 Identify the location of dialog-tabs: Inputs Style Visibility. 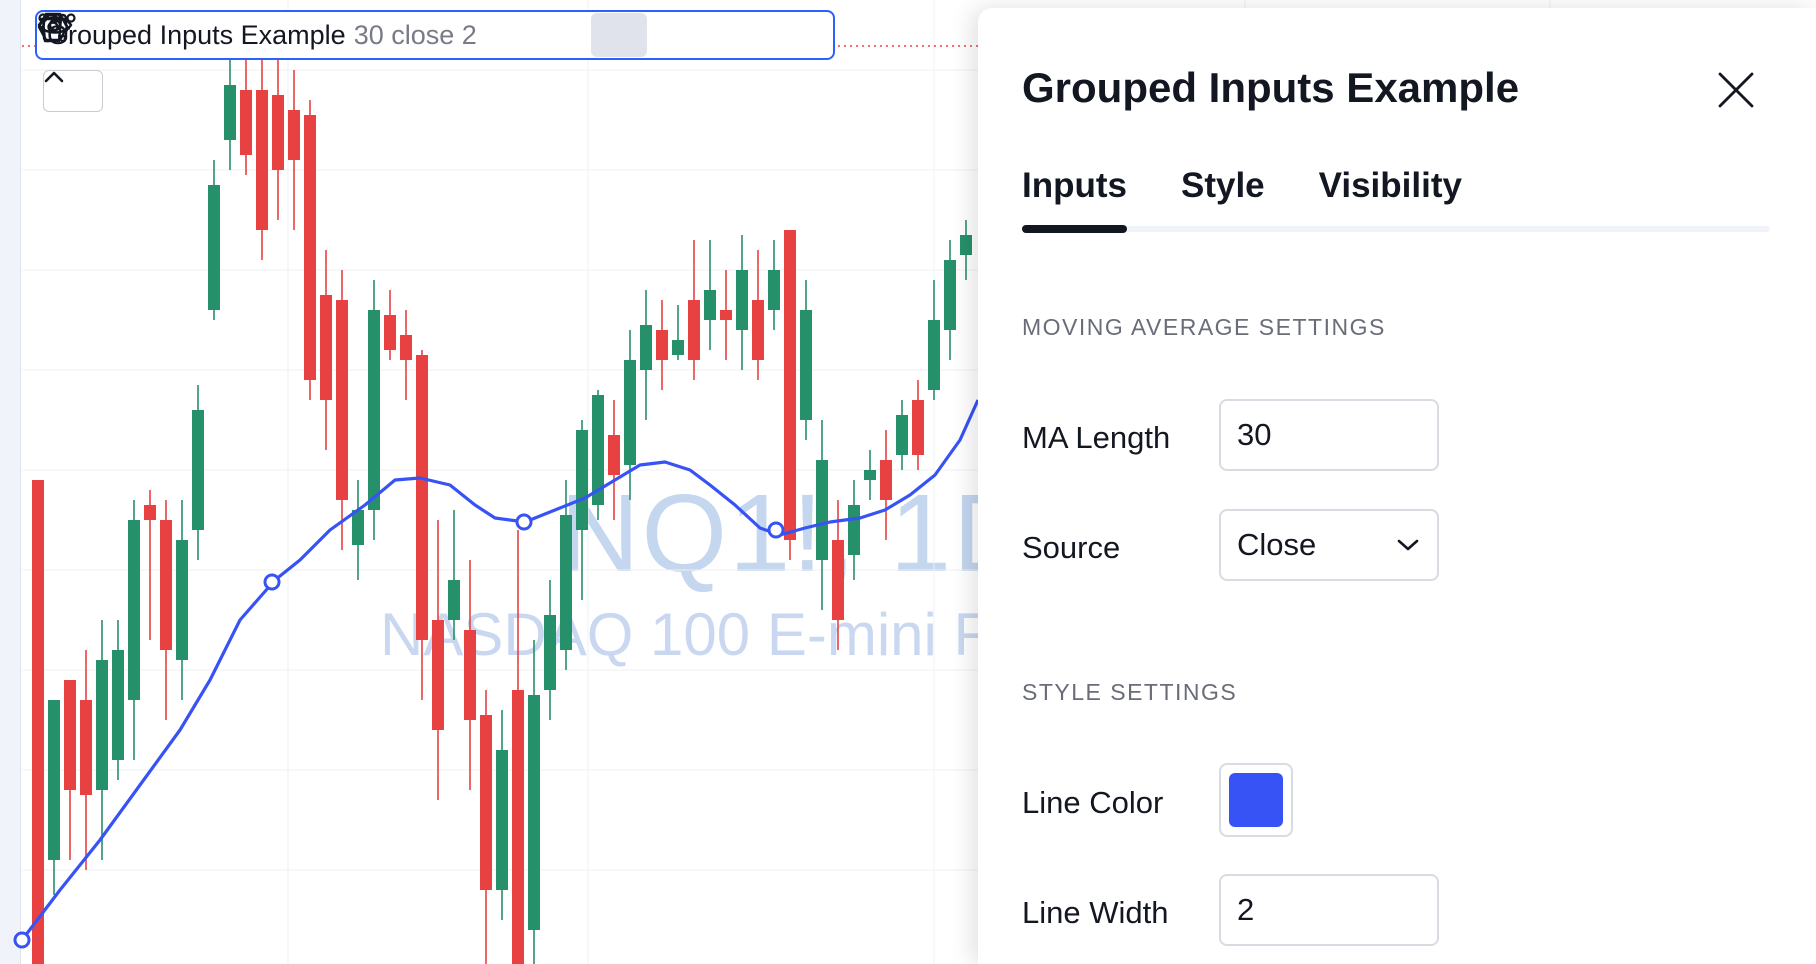
(1269, 195).